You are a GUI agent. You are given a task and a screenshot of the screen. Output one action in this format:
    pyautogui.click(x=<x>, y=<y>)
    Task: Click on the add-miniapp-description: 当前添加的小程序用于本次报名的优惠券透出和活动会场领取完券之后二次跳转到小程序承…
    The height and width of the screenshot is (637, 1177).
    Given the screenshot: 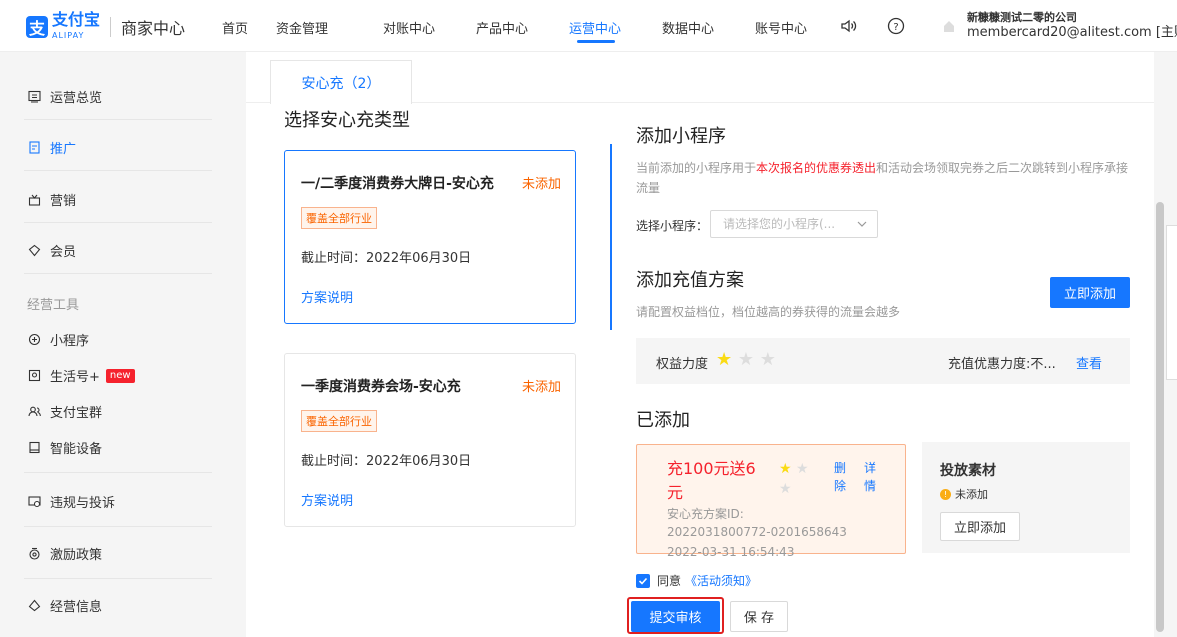 What is the action you would take?
    pyautogui.click(x=882, y=178)
    